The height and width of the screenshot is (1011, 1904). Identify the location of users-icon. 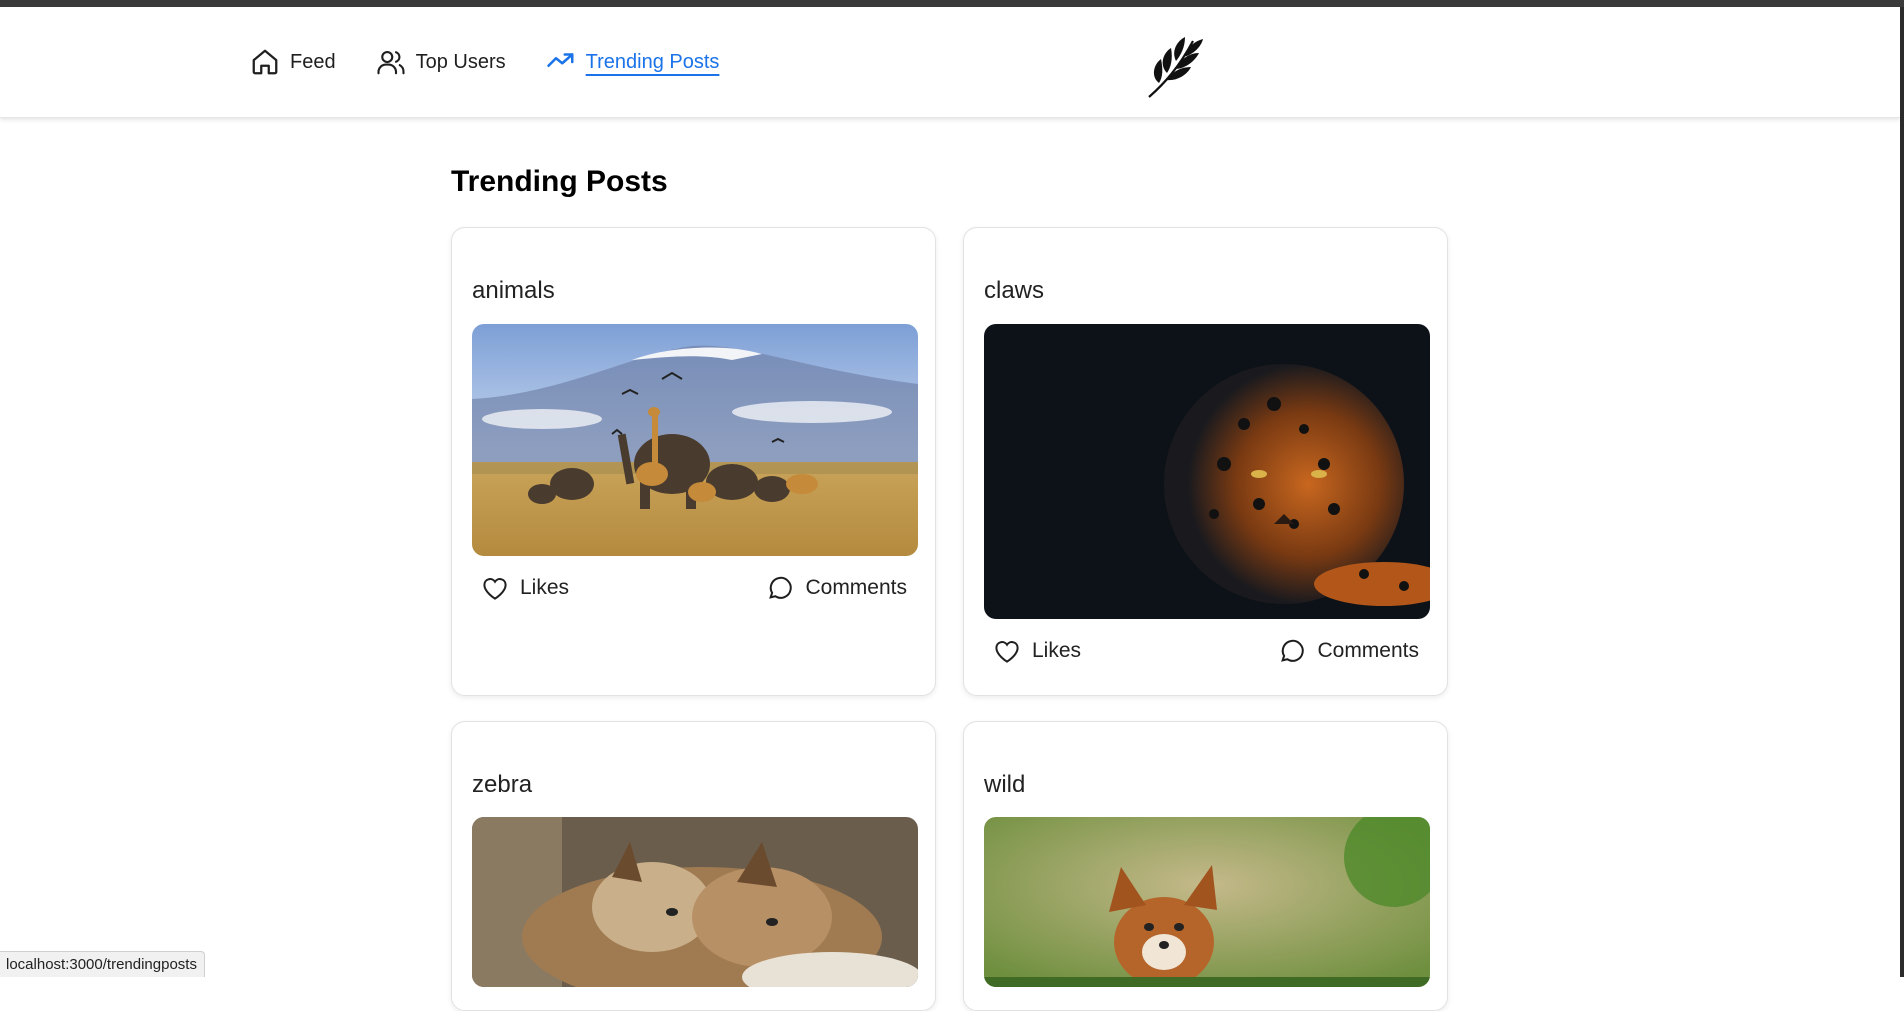
(391, 62).